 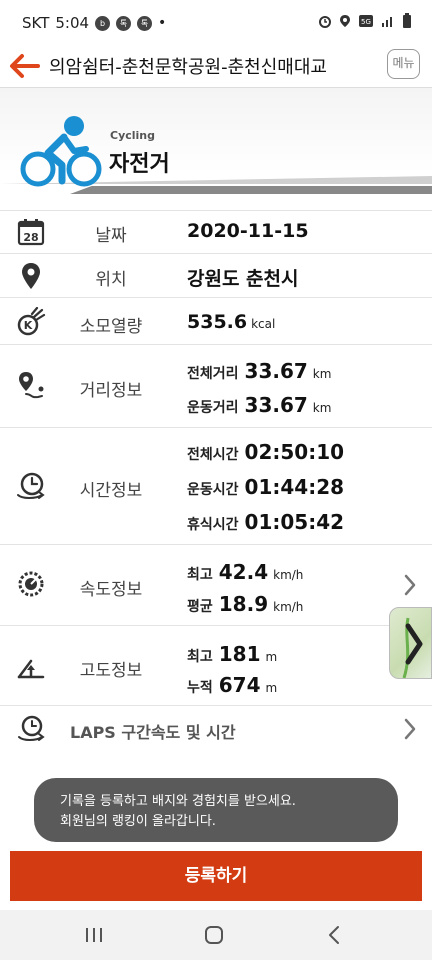 I want to click on exercise-distance-line: 운동거리 33.67 km, so click(x=259, y=405).